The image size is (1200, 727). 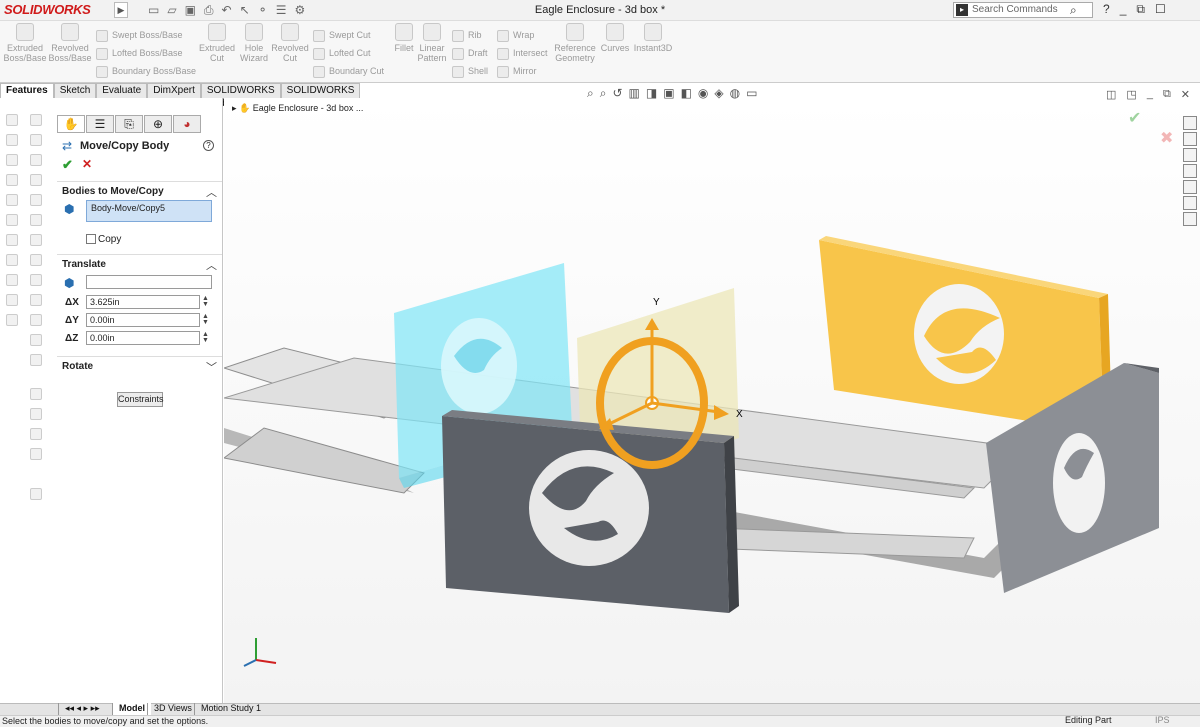 I want to click on delta-z-spinner-icon: ▲ ▼, so click(x=205, y=337).